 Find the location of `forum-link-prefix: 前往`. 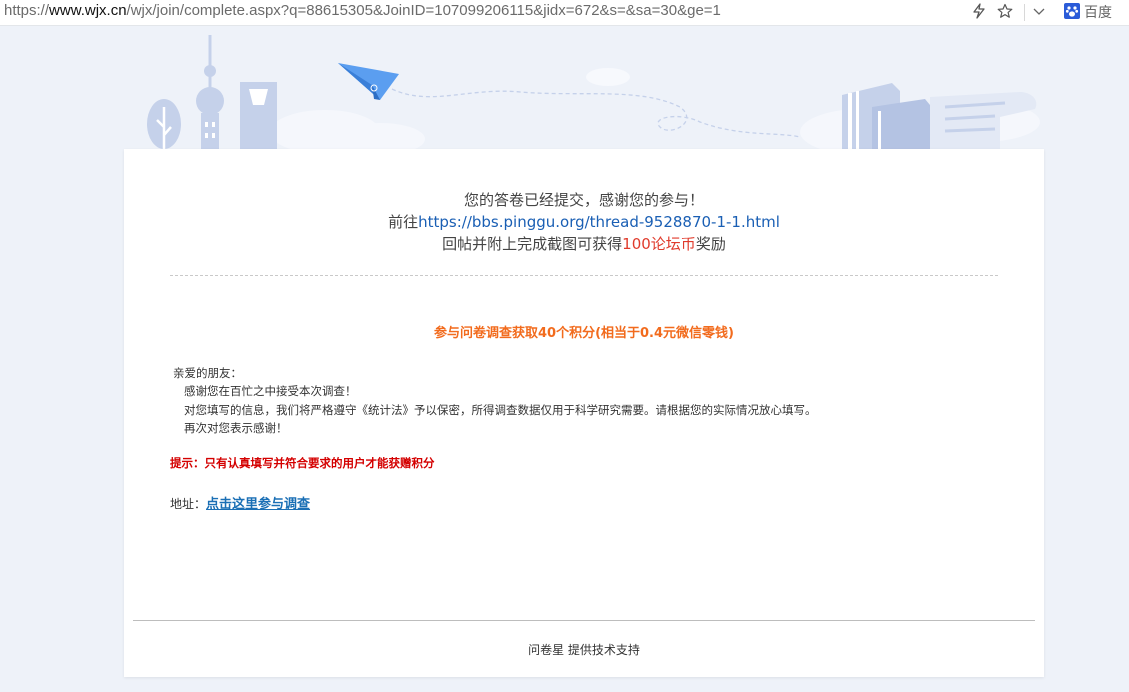

forum-link-prefix: 前往 is located at coordinates (403, 222).